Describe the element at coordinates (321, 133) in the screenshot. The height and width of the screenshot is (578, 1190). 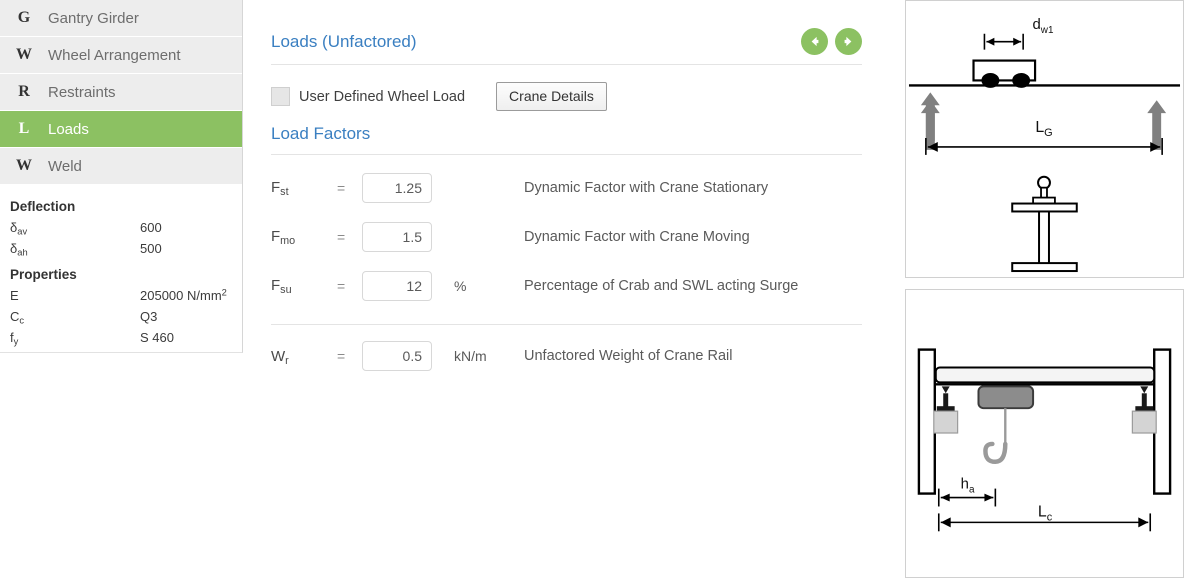
I see `load-factors-heading: Load Factors` at that location.